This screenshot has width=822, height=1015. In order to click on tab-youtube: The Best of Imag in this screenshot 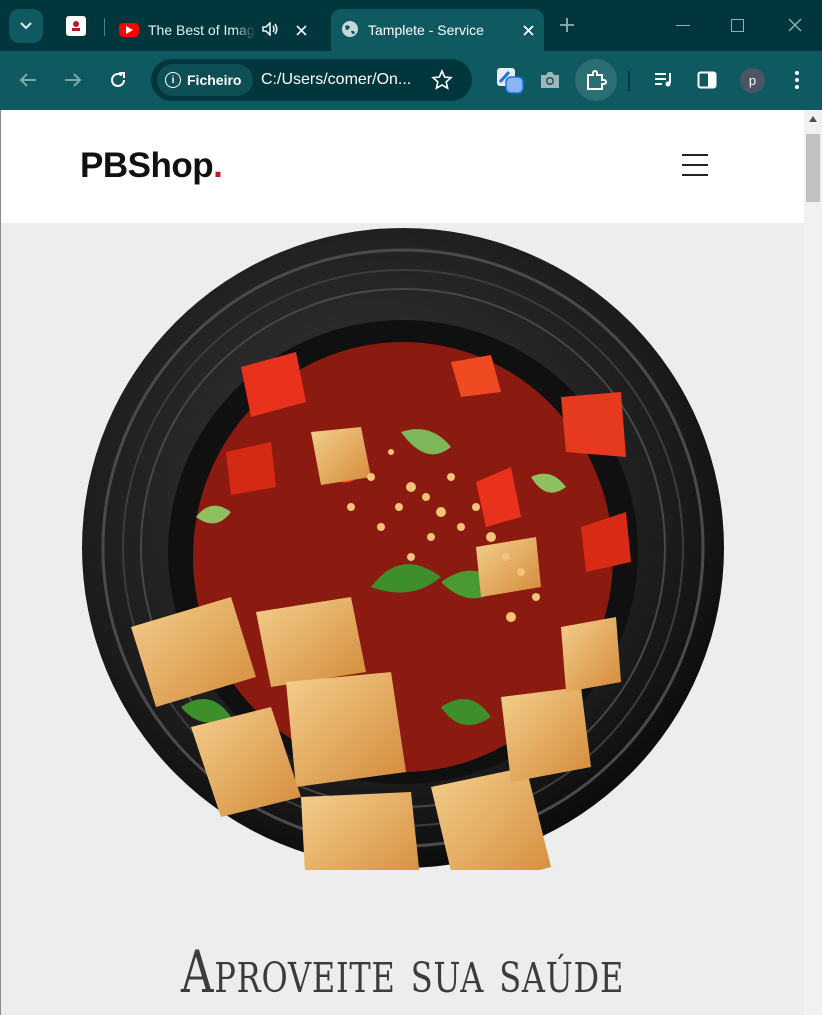, I will do `click(217, 30)`.